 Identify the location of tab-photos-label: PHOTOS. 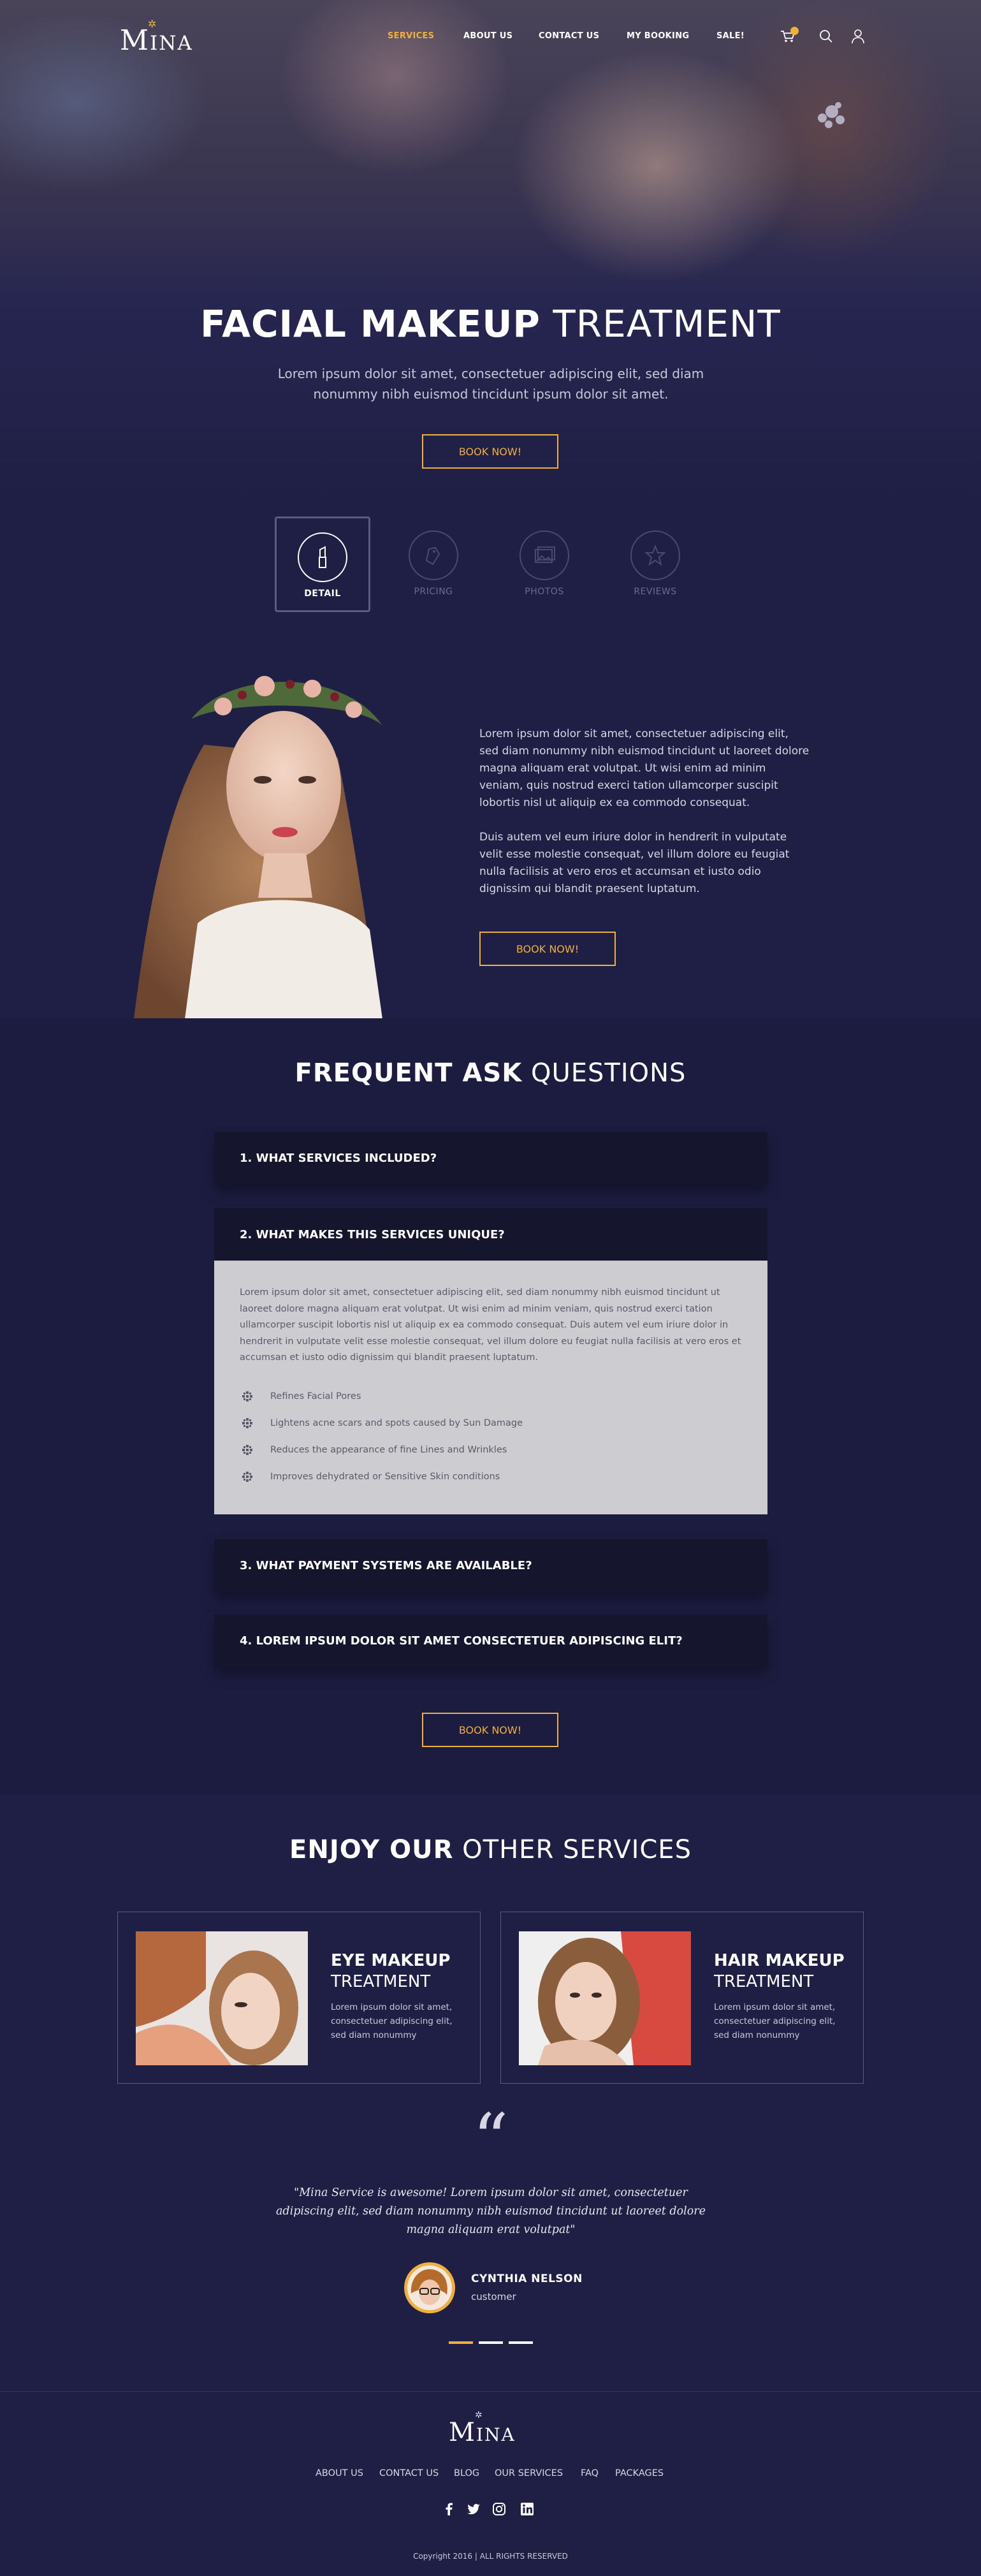
(544, 592).